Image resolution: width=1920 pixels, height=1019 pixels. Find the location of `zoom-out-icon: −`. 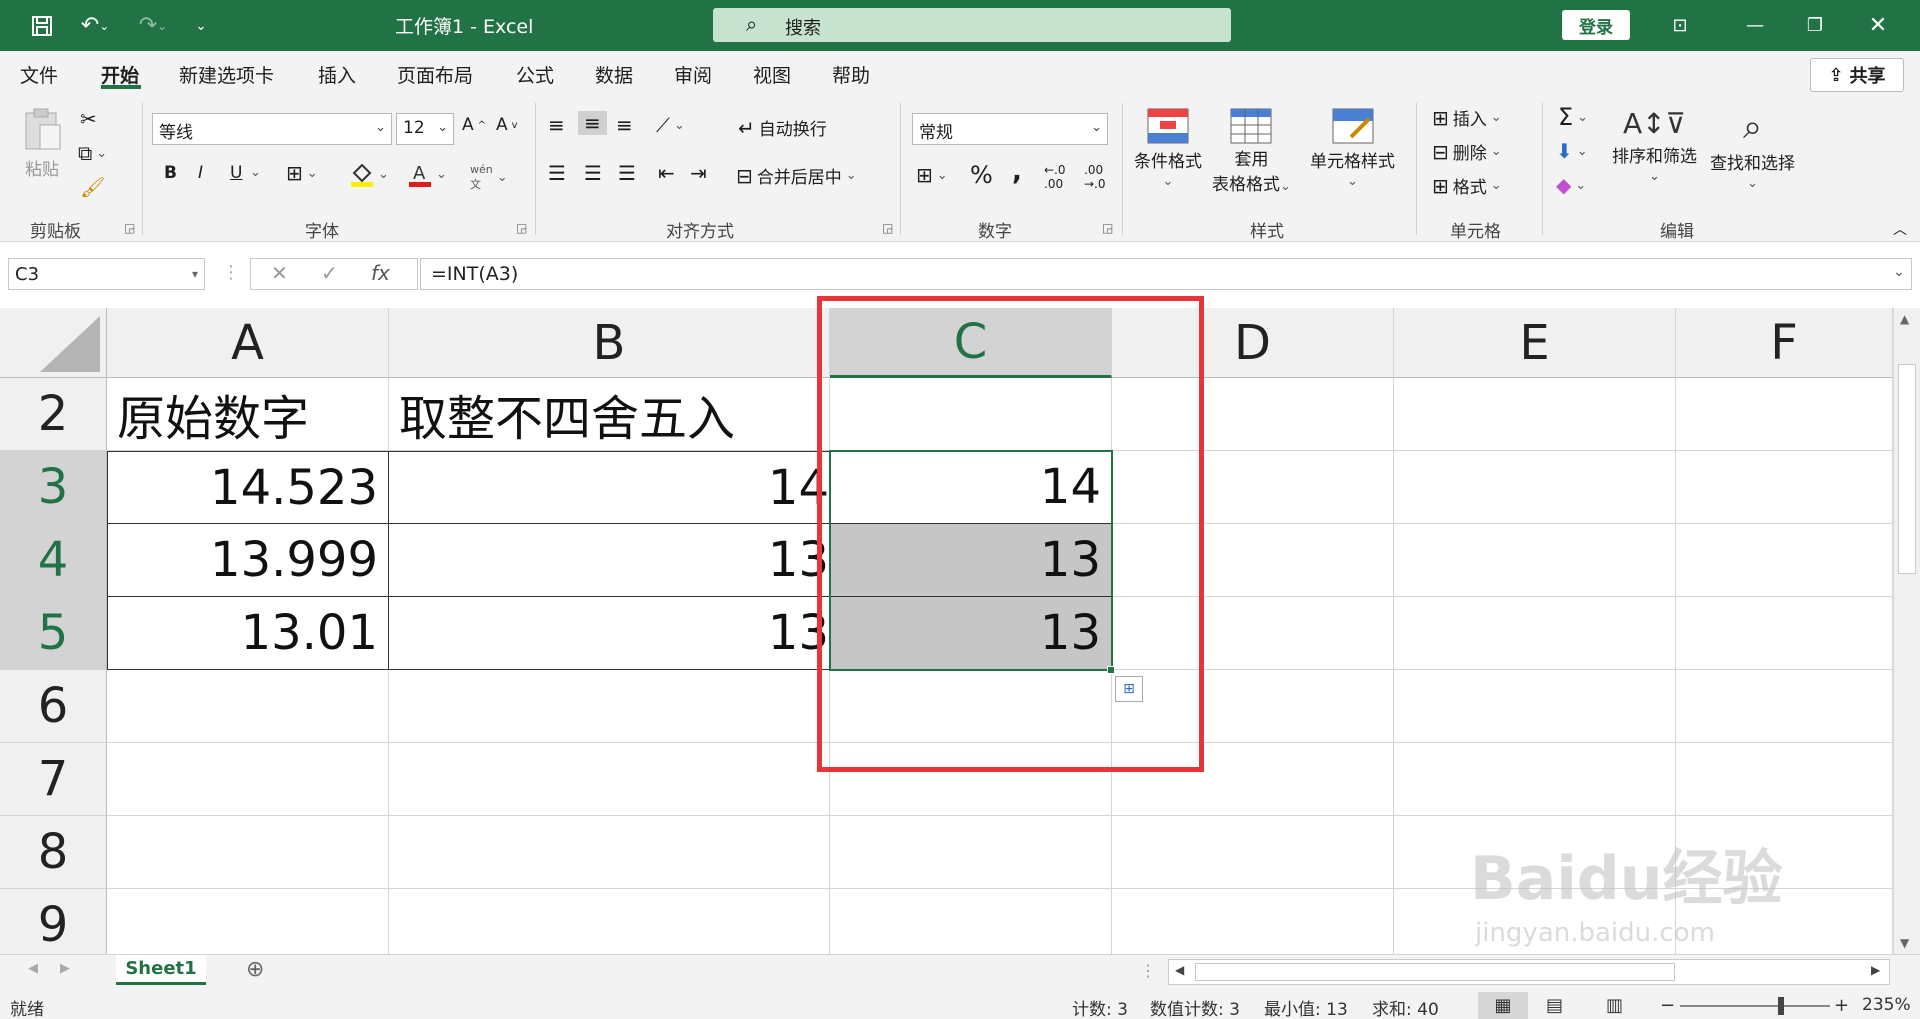

zoom-out-icon: − is located at coordinates (1667, 1005).